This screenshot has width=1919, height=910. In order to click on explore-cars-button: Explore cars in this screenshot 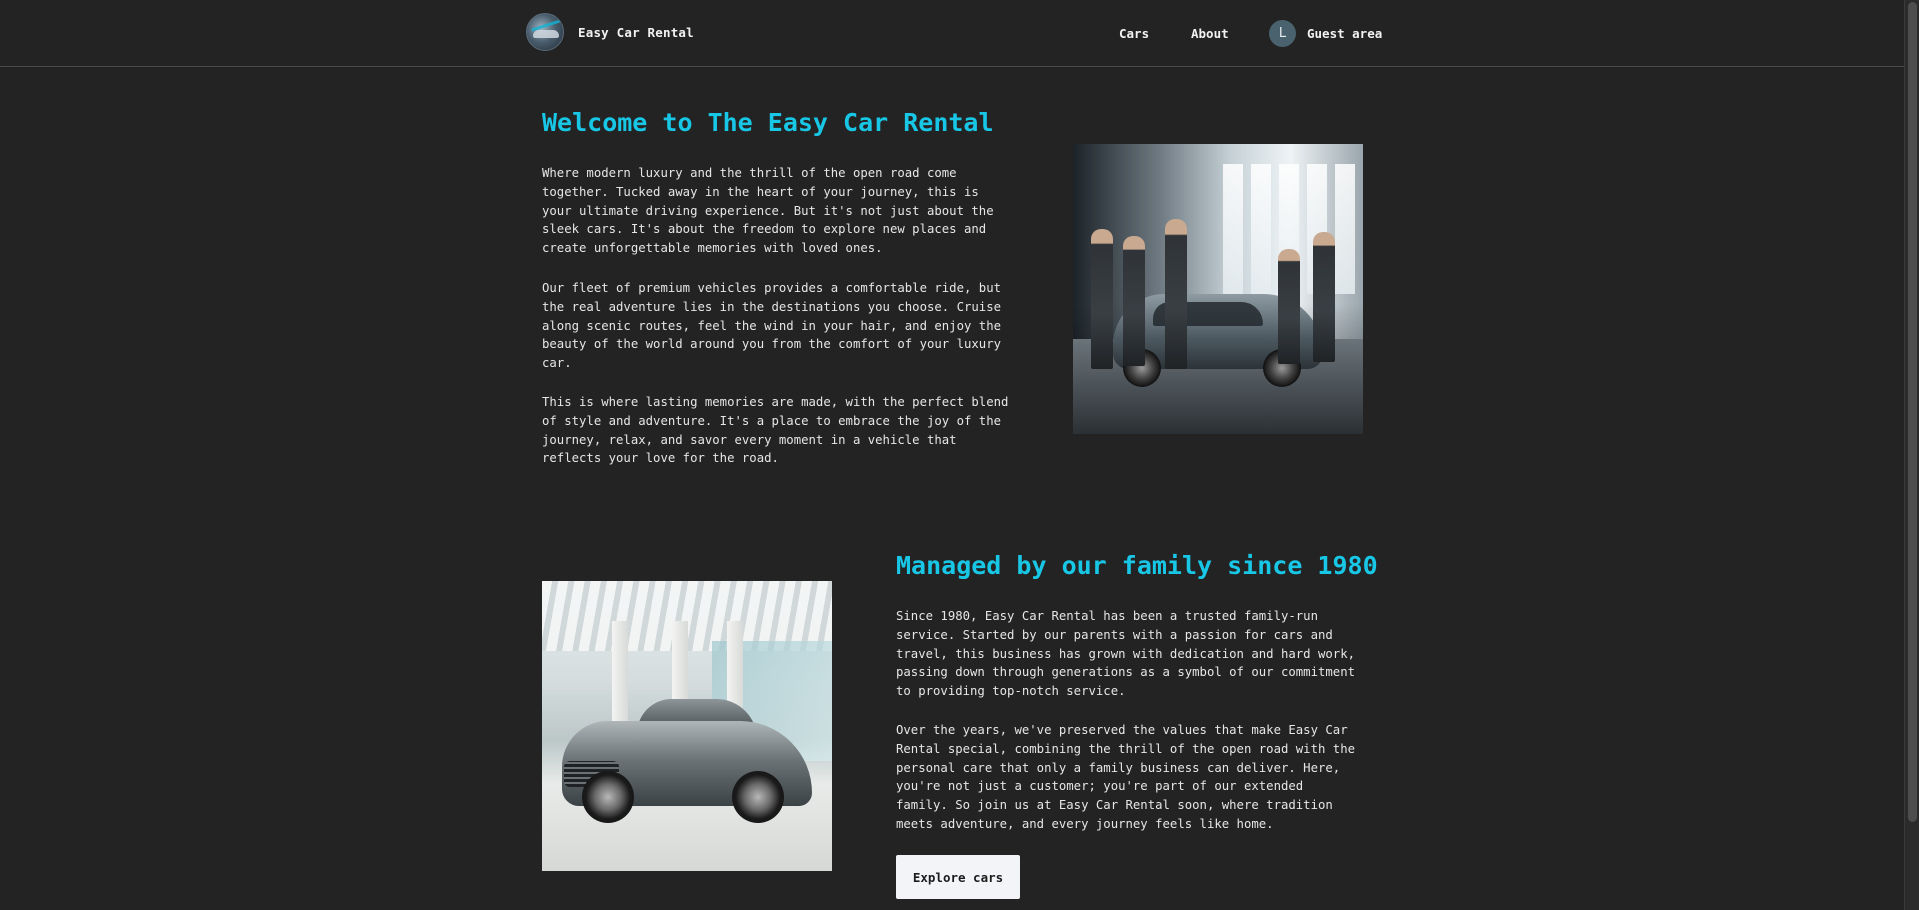, I will do `click(958, 877)`.